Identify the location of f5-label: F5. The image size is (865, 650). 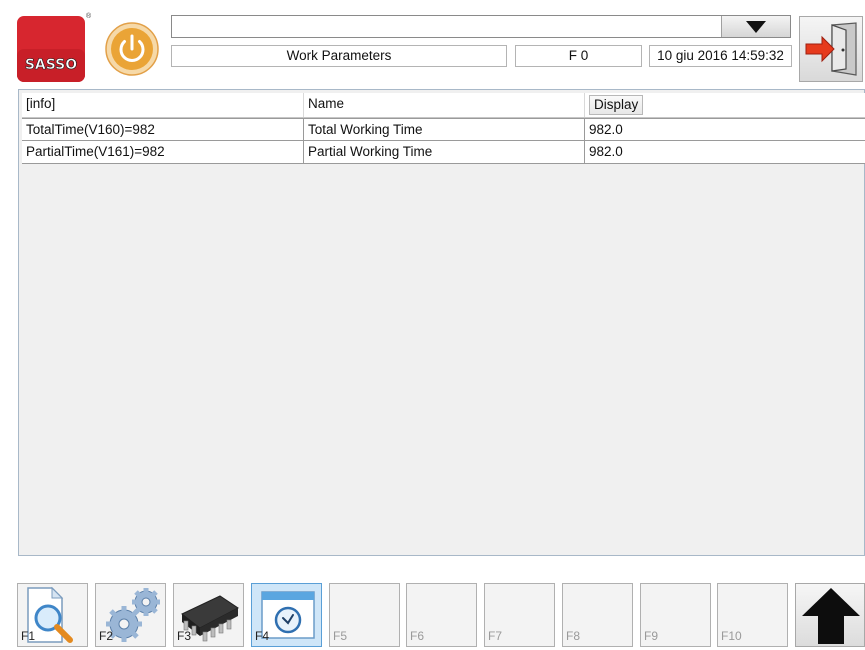
(340, 636).